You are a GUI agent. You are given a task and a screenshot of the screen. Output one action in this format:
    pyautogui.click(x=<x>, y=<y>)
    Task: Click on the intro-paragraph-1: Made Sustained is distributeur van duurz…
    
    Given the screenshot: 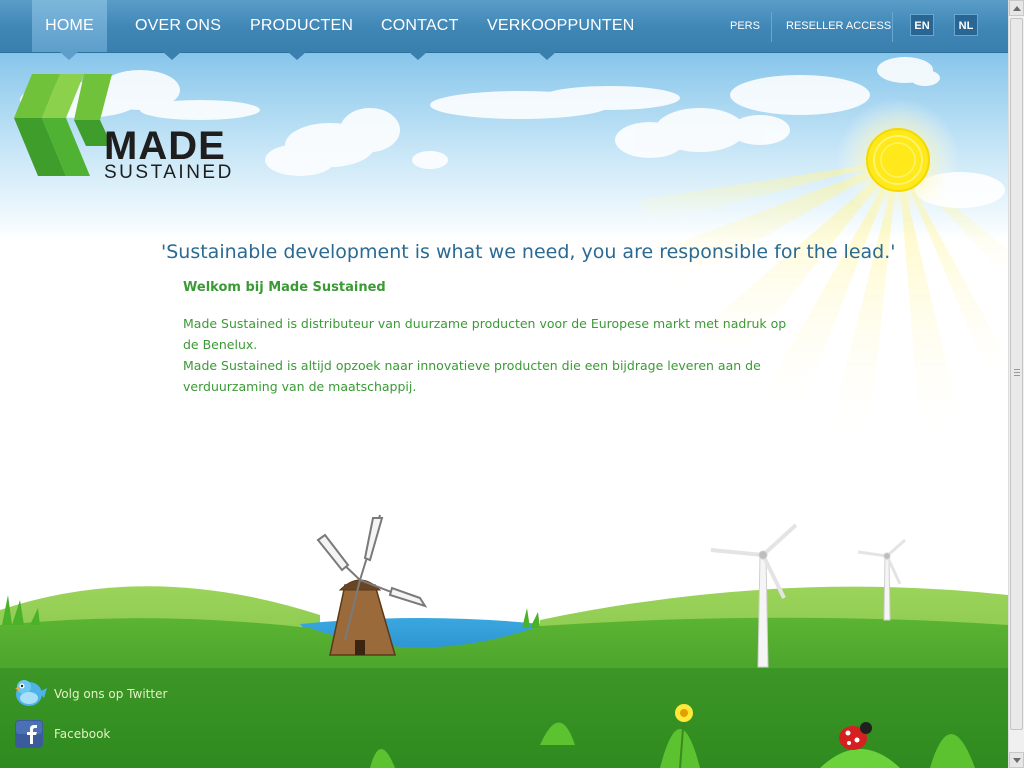 What is the action you would take?
    pyautogui.click(x=485, y=334)
    